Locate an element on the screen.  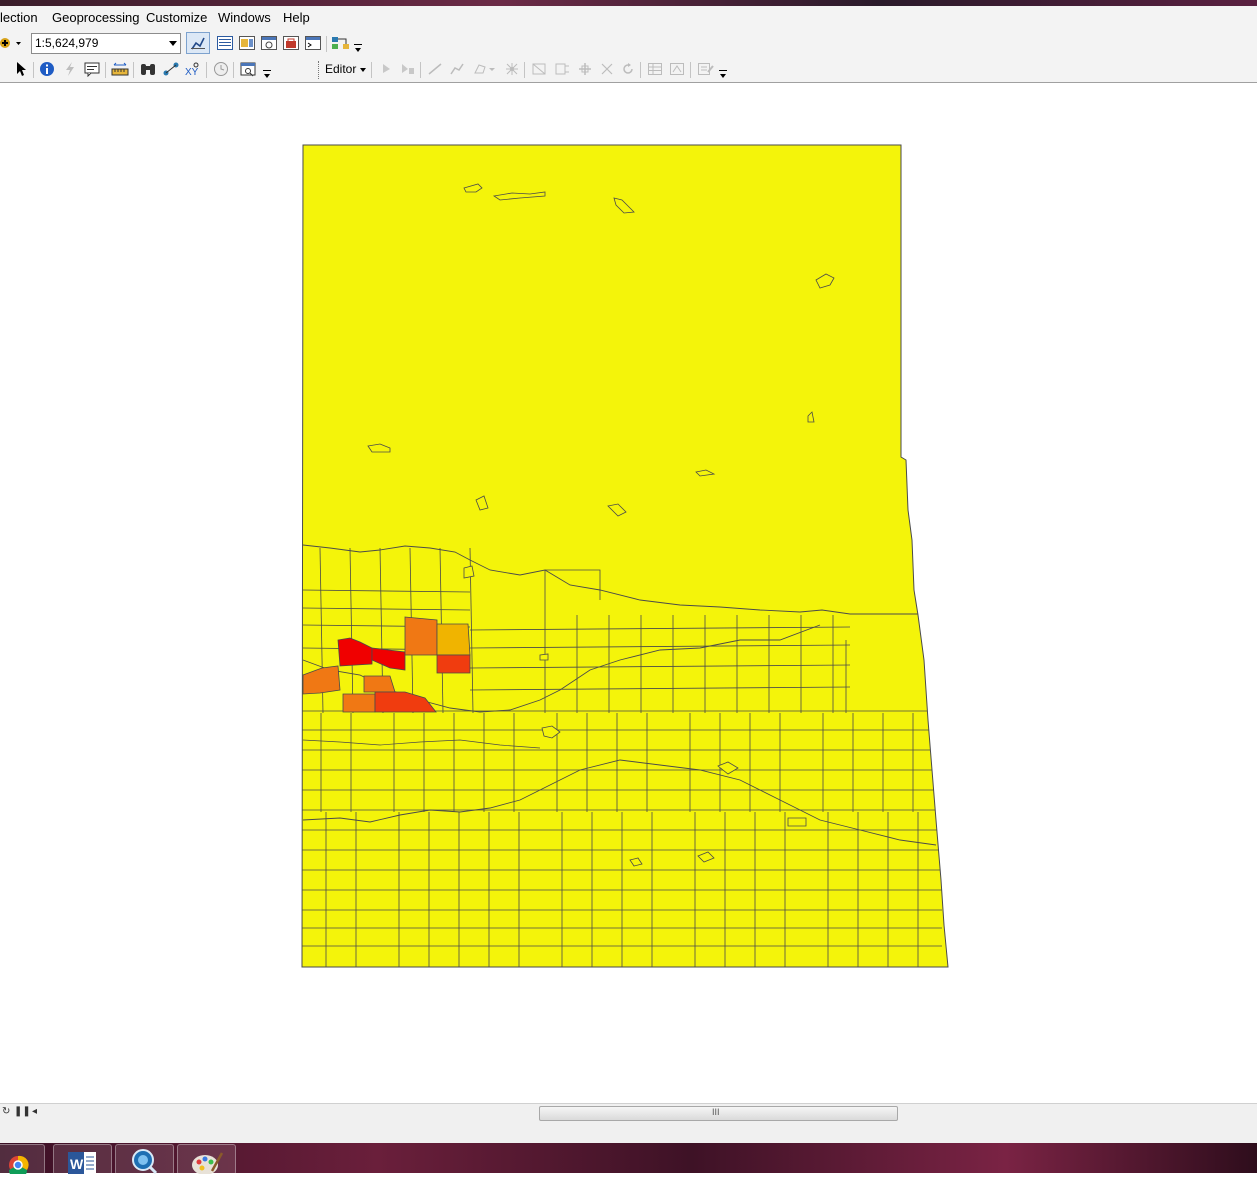
editor-toolbar-icon is located at coordinates (198, 43).